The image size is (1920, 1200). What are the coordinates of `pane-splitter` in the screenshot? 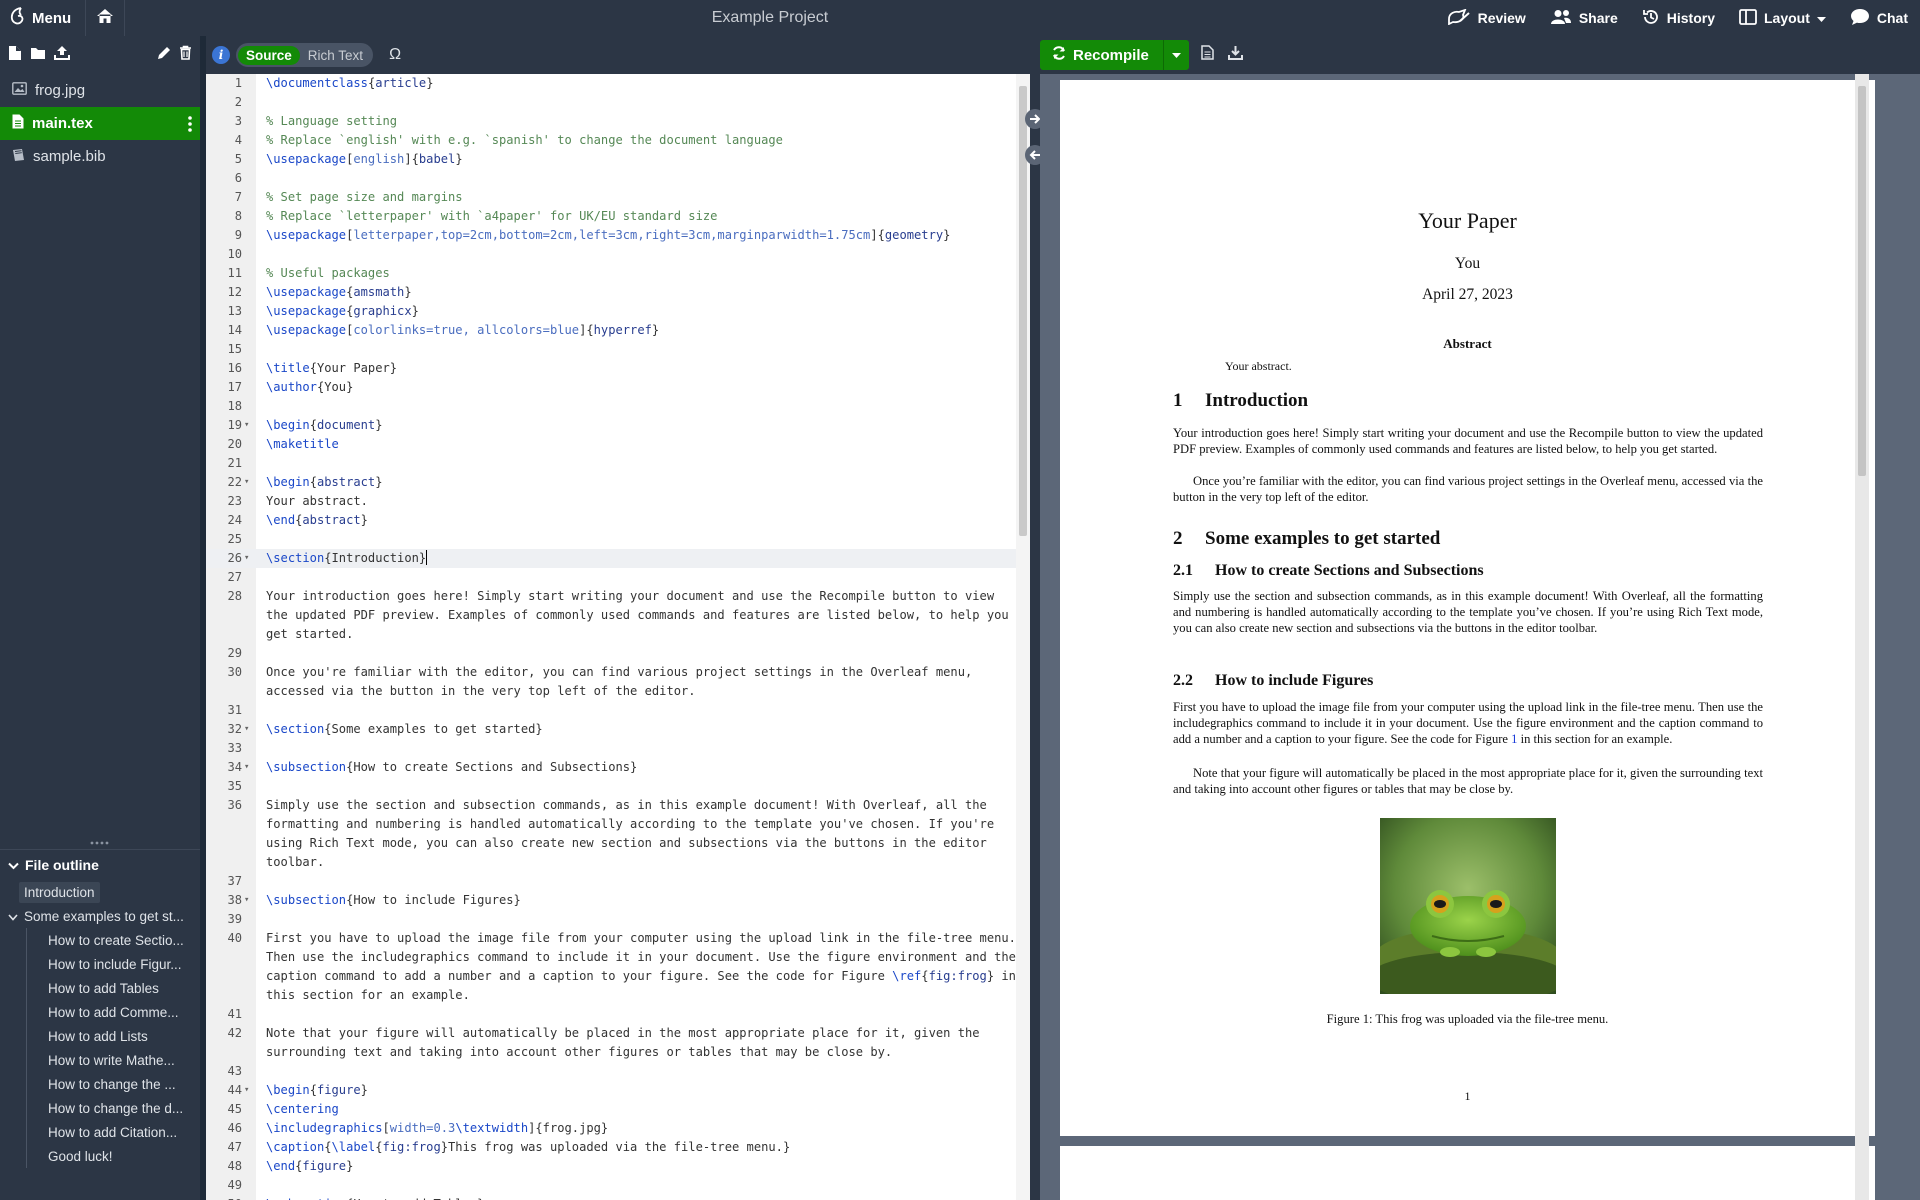 It's located at (1035, 618).